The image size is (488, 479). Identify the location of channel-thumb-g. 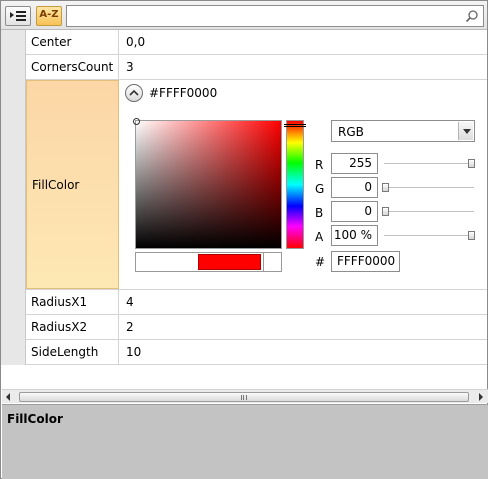
(385, 187).